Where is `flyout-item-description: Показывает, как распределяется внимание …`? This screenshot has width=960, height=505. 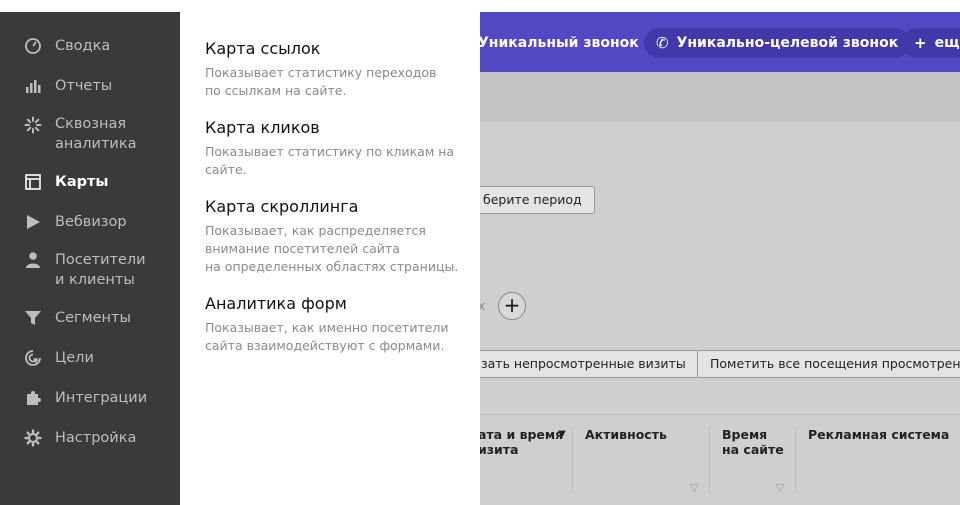
flyout-item-description: Показывает, как распределяется внимание … is located at coordinates (332, 248).